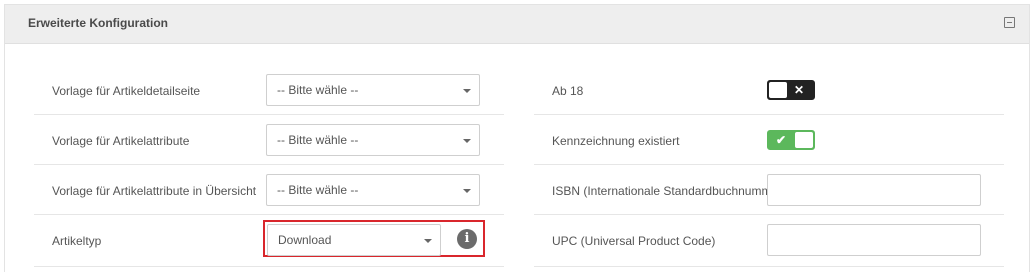 This screenshot has width=1034, height=272. What do you see at coordinates (305, 240) in the screenshot?
I see `select-value: Download` at bounding box center [305, 240].